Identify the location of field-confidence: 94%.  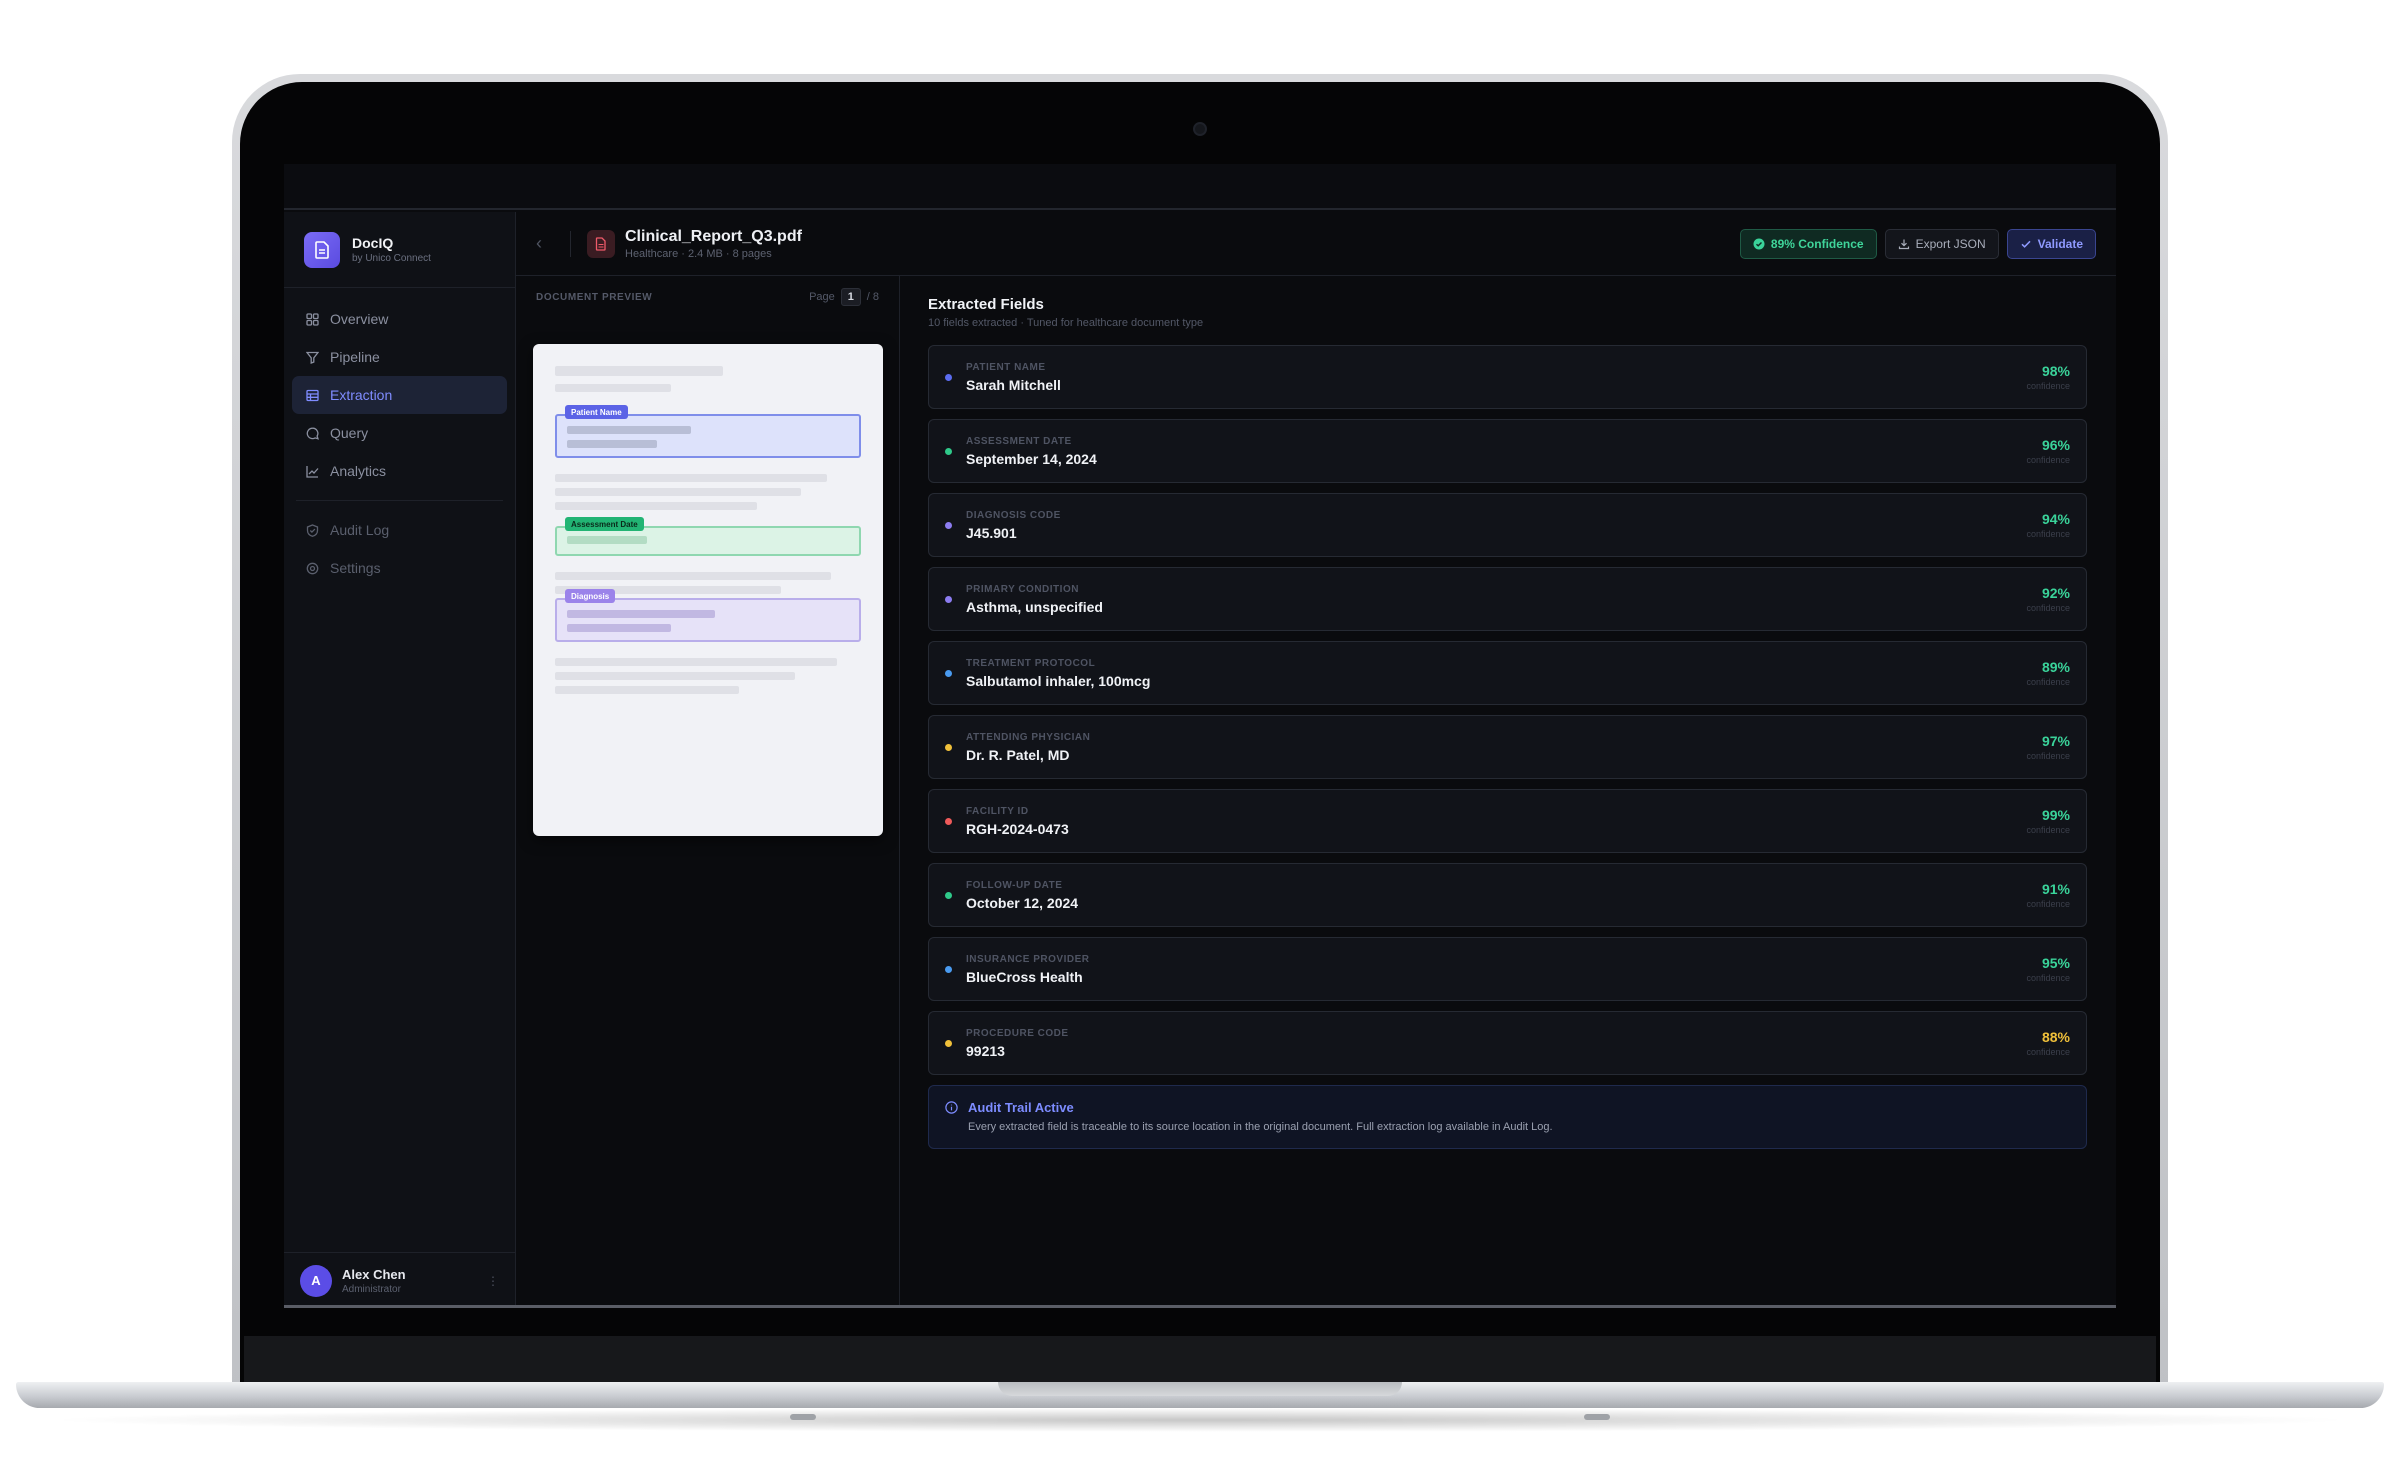
(2055, 519).